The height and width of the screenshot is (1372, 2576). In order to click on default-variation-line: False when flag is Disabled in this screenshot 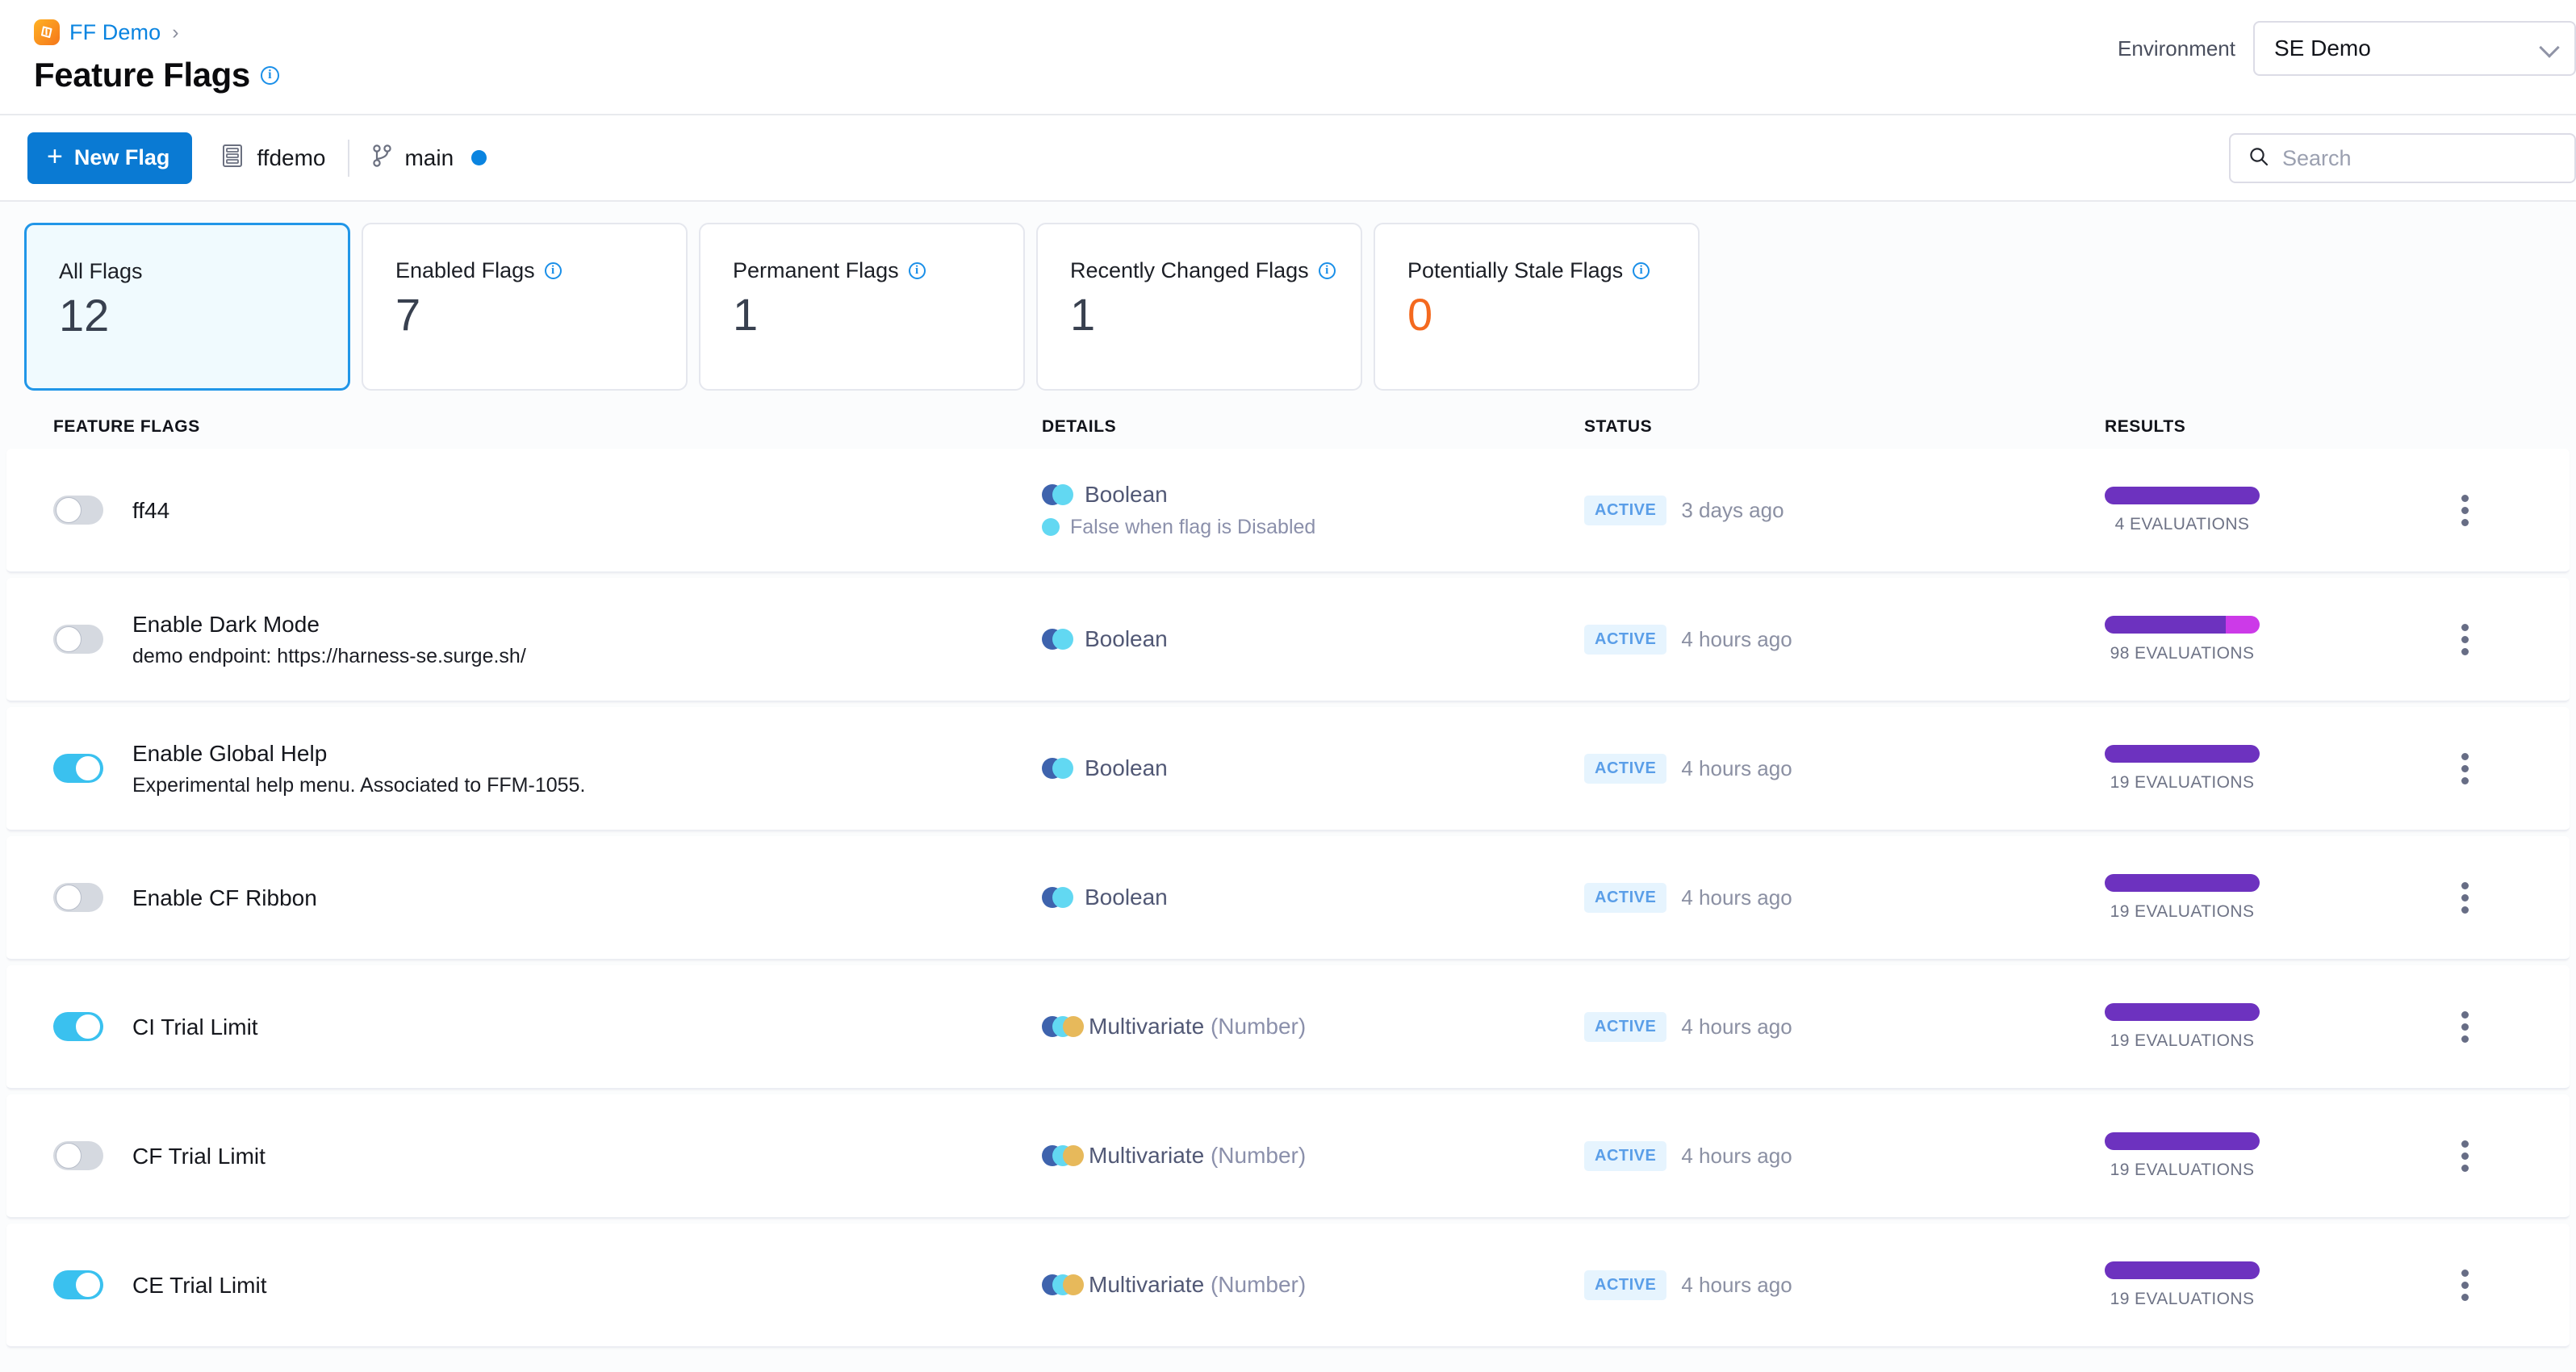, I will do `click(1313, 527)`.